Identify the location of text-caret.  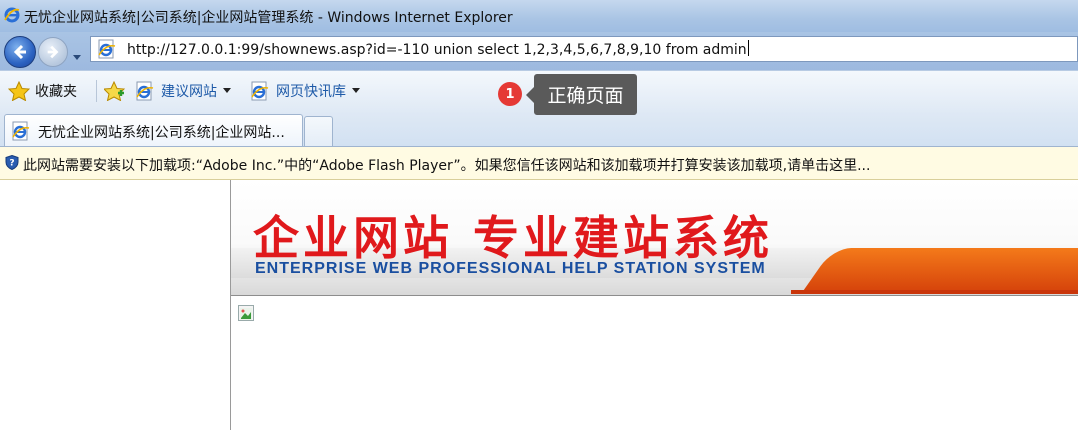
(748, 48).